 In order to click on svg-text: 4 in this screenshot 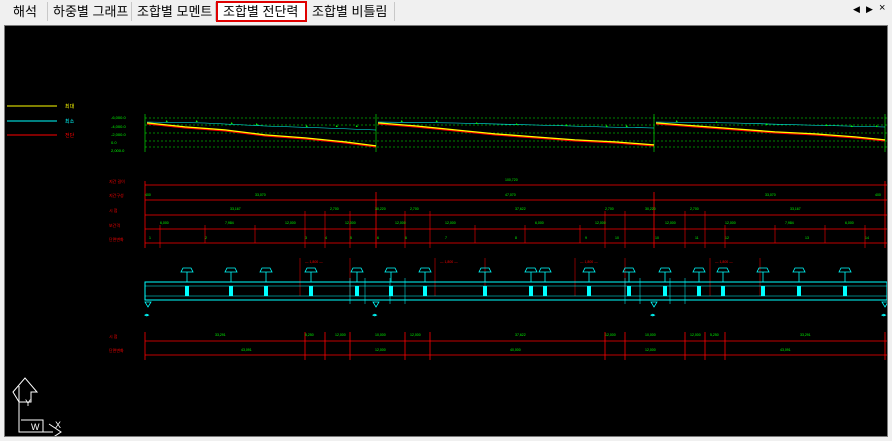, I will do `click(326, 238)`.